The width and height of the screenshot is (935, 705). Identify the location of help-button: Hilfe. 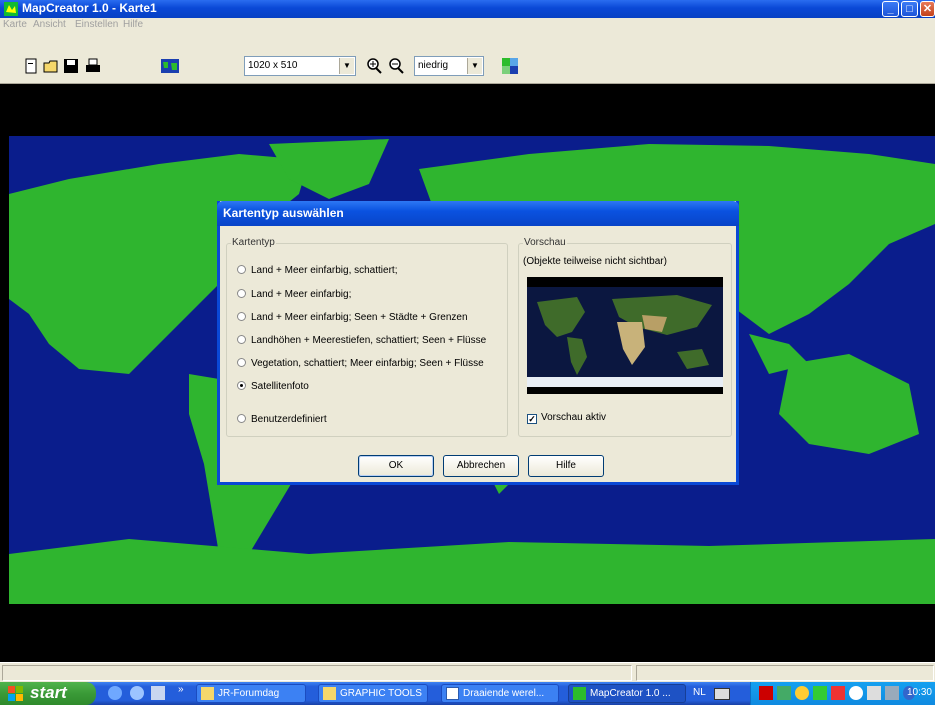
(566, 466).